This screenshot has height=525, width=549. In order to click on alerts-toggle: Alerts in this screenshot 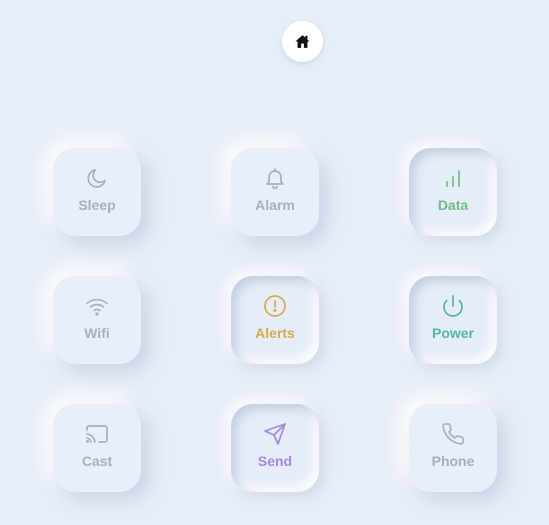, I will do `click(275, 320)`.